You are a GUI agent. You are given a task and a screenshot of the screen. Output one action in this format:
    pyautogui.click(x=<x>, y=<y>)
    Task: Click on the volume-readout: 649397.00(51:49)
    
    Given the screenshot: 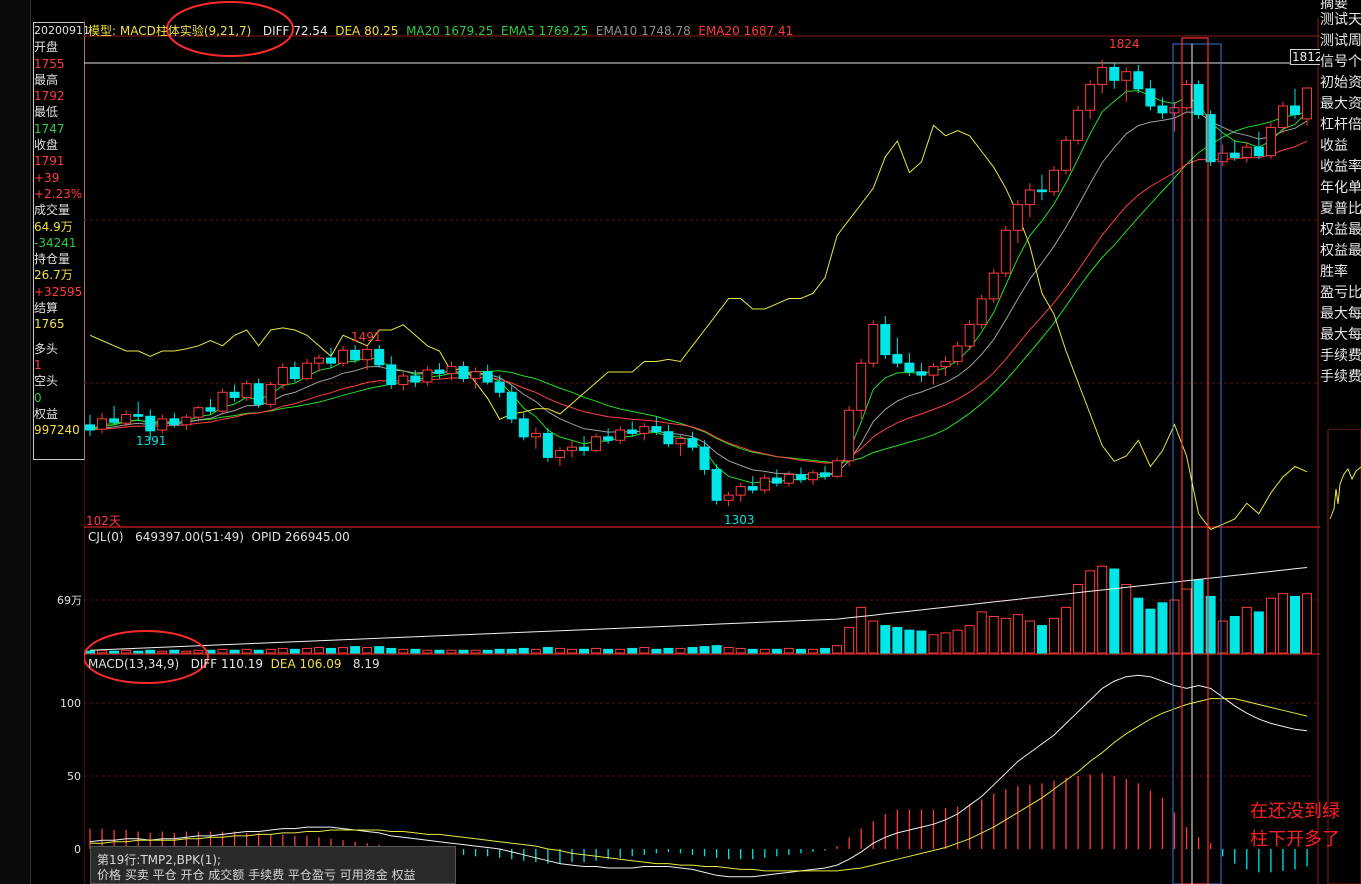 What is the action you would take?
    pyautogui.click(x=189, y=537)
    